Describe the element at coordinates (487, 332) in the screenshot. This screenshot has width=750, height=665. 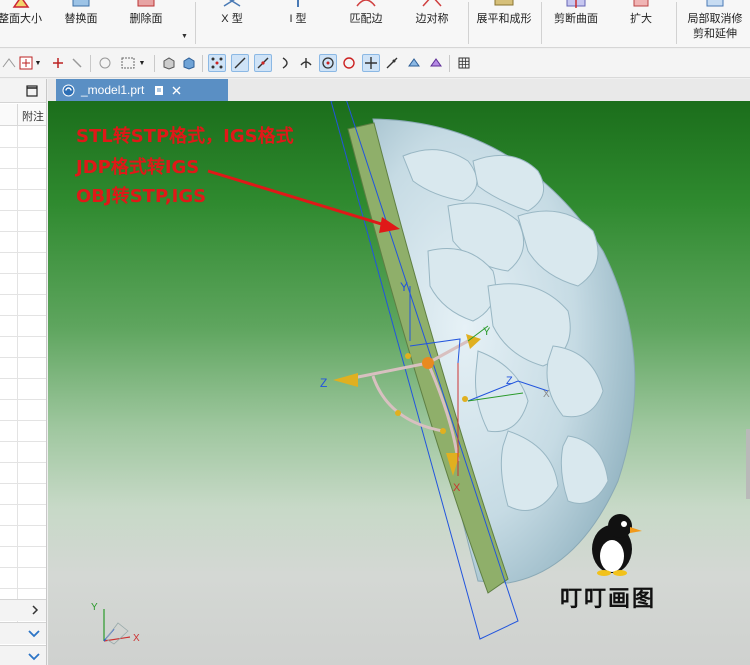
I see `axis-label-y: Y` at that location.